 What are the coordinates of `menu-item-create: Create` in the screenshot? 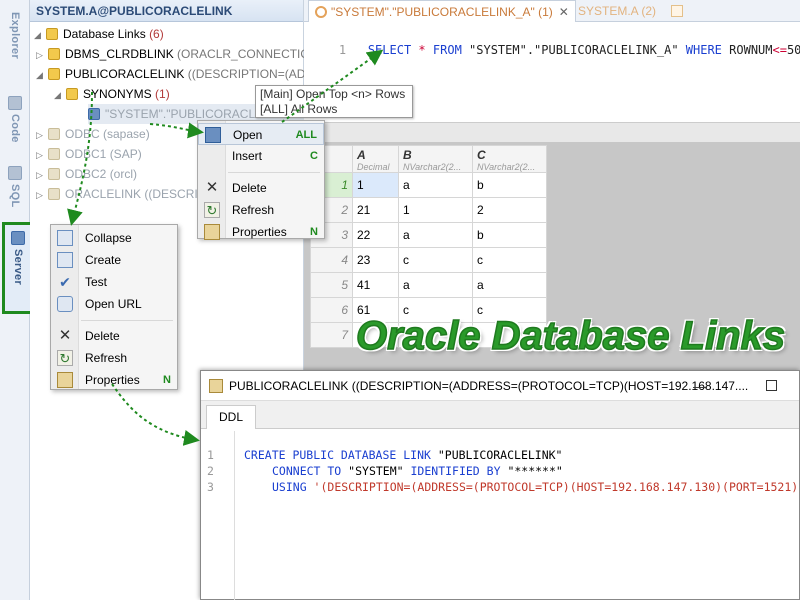 It's located at (114, 260).